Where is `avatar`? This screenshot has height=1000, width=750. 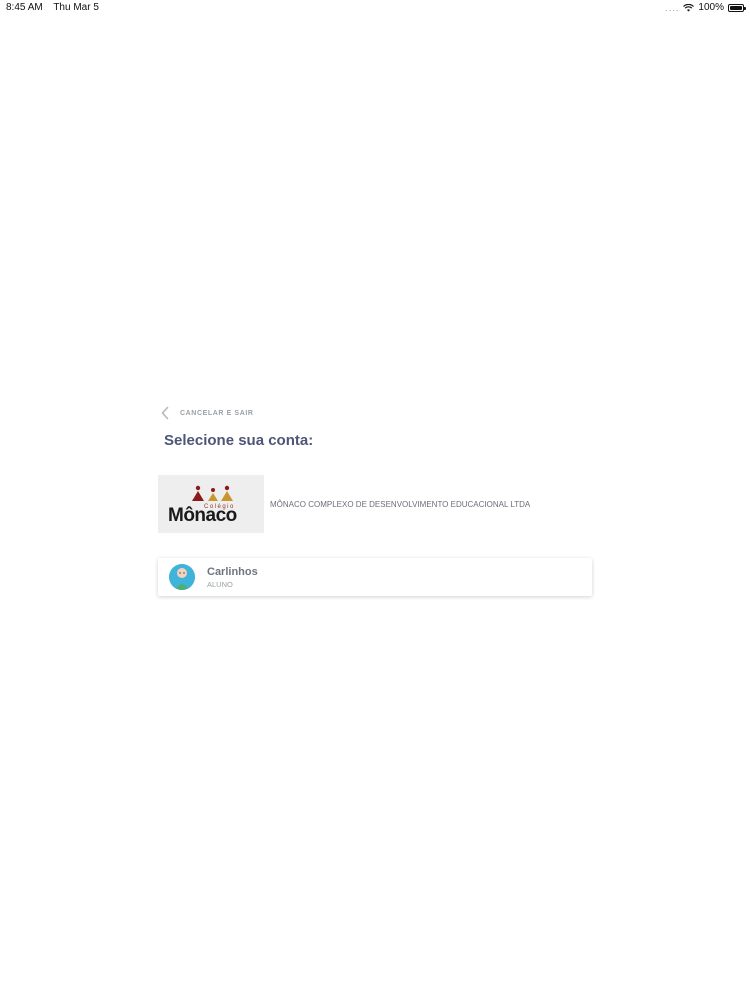 avatar is located at coordinates (182, 577).